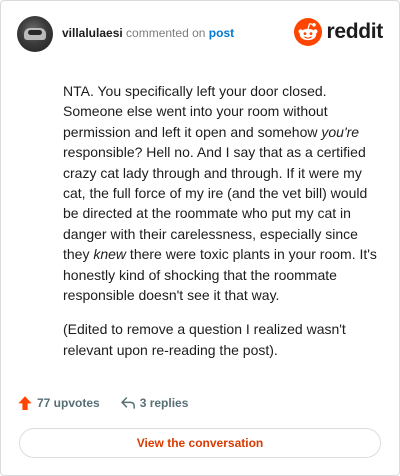 The height and width of the screenshot is (476, 400). I want to click on comment-header: villalulaesi commented on post reddit, so click(200, 35).